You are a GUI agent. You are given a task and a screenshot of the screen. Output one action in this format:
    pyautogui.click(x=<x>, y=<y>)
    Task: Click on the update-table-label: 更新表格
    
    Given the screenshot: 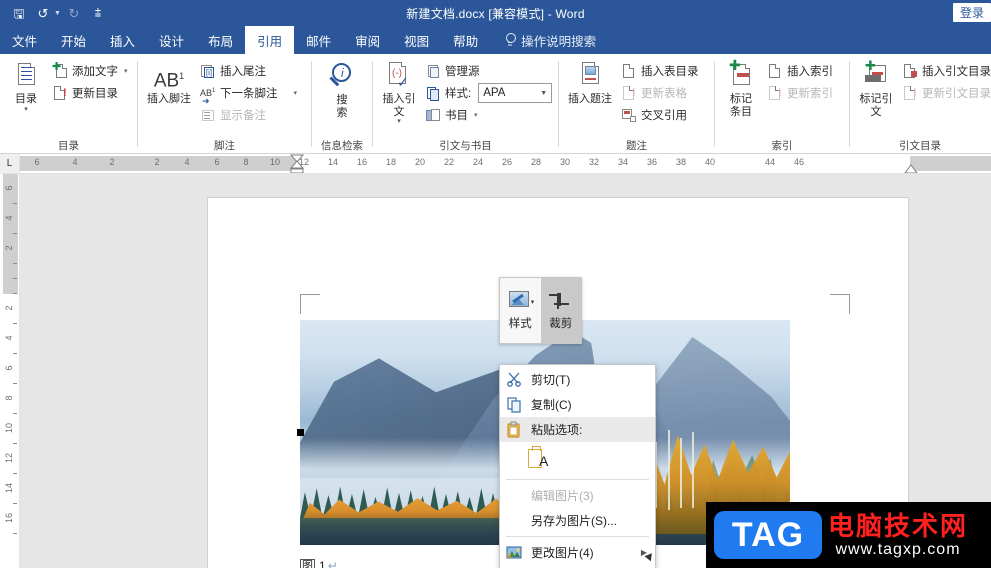 What is the action you would take?
    pyautogui.click(x=664, y=94)
    